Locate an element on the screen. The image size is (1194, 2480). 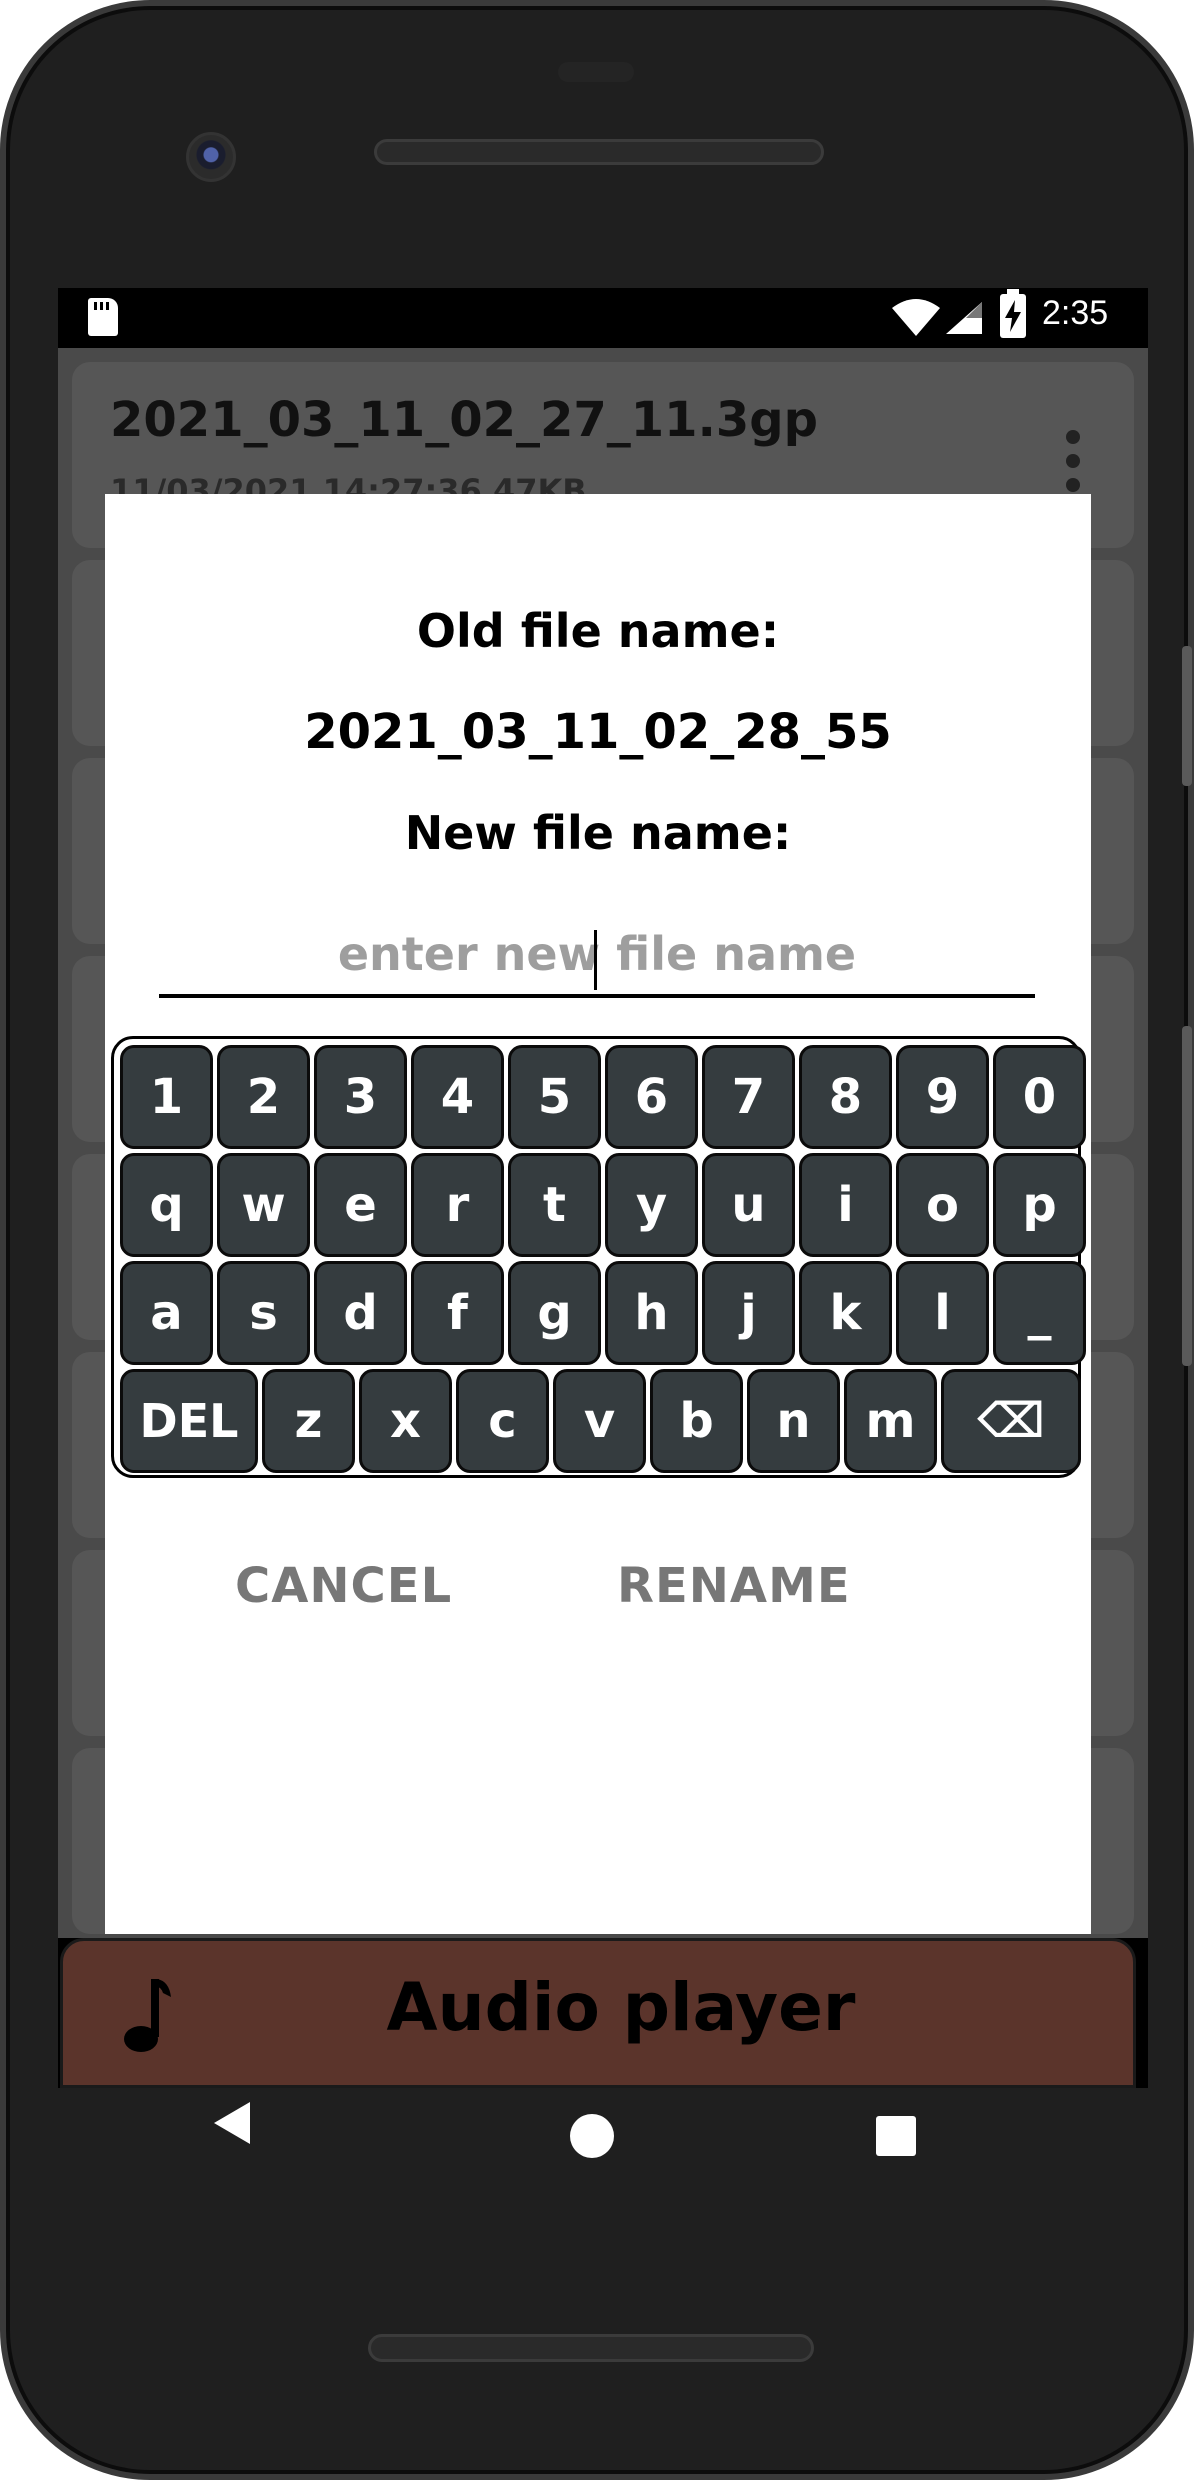
key-n: n is located at coordinates (793, 1421).